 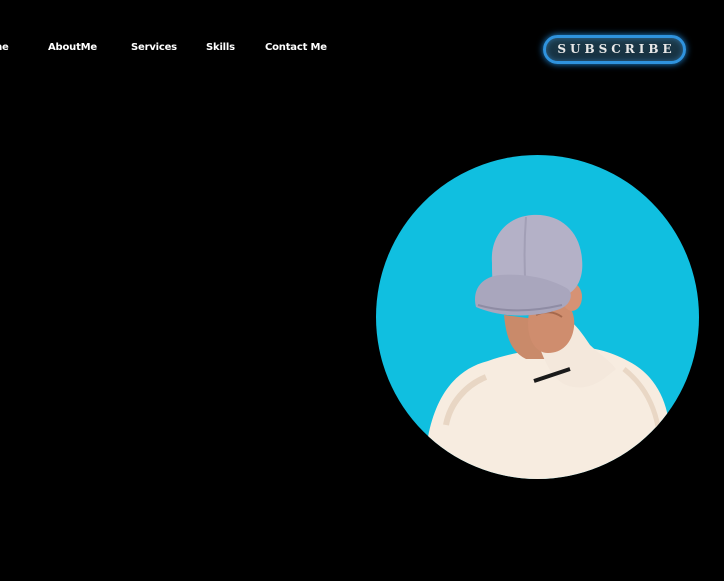 What do you see at coordinates (154, 47) in the screenshot?
I see `nav-item-services: Services` at bounding box center [154, 47].